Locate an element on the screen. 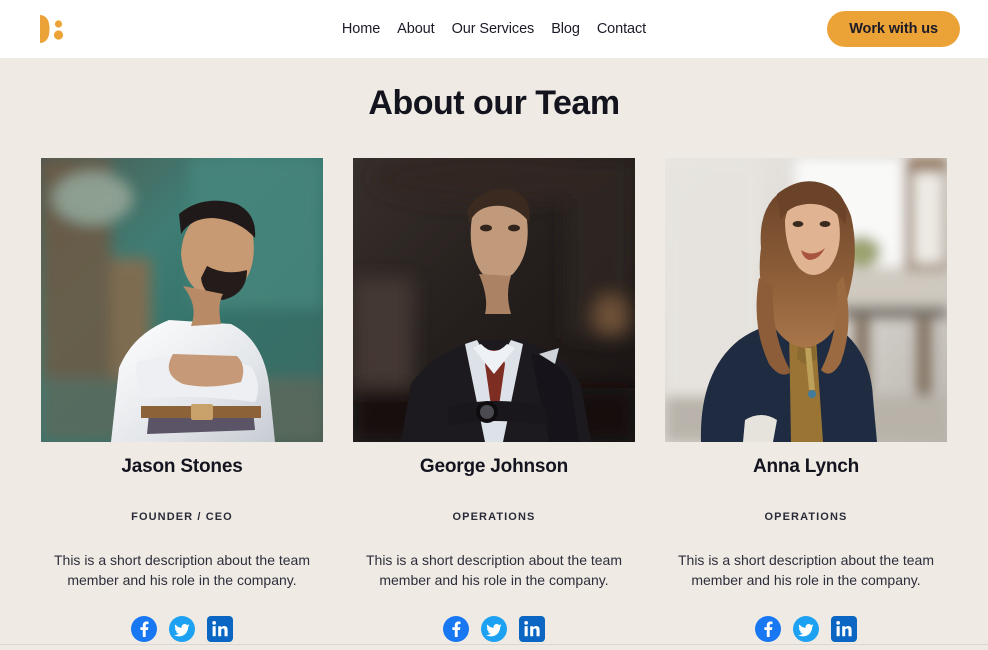 The width and height of the screenshot is (988, 650). member-name: Jason Stones is located at coordinates (182, 466).